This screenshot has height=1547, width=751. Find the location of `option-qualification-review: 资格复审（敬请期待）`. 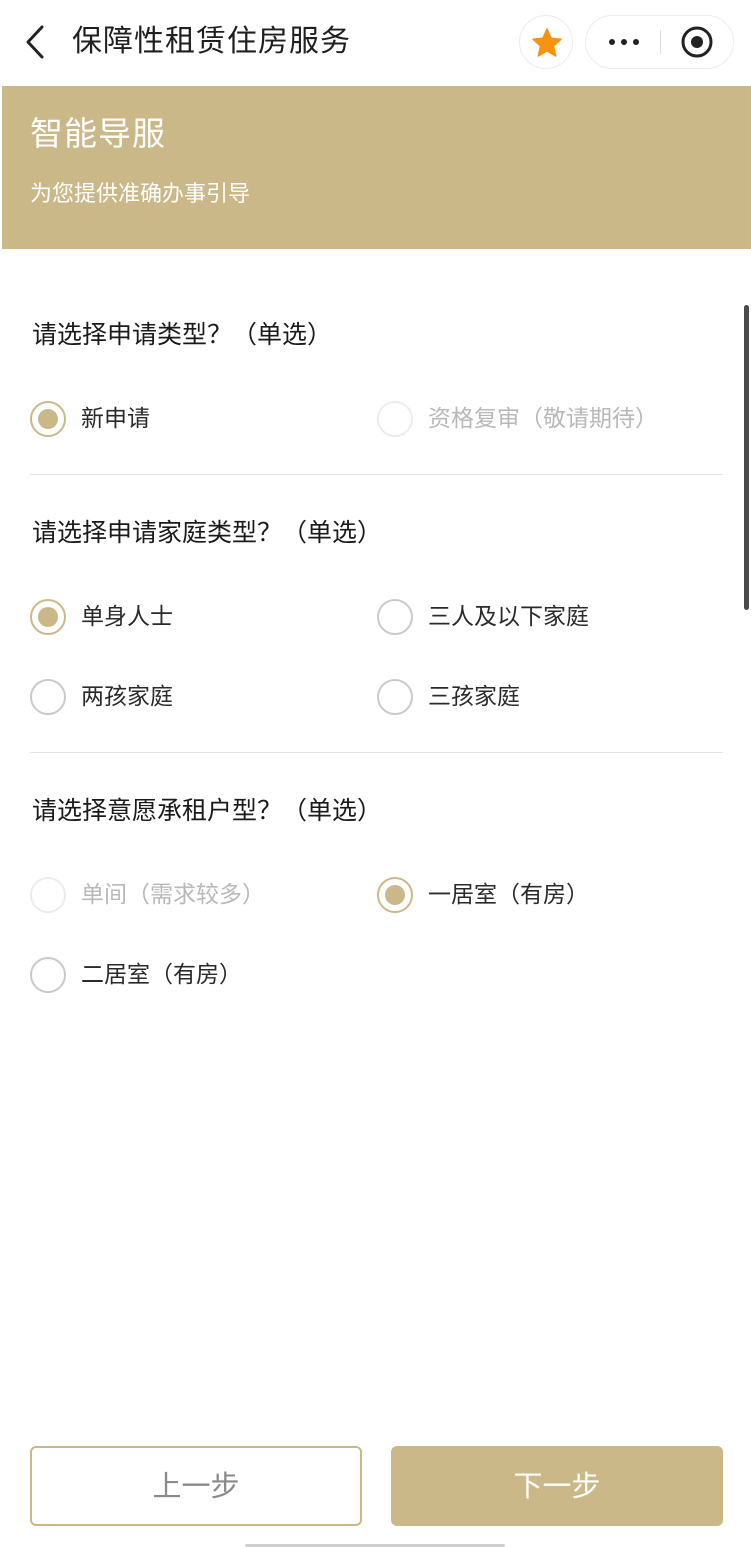

option-qualification-review: 资格复审（敬请期待） is located at coordinates (547, 420).